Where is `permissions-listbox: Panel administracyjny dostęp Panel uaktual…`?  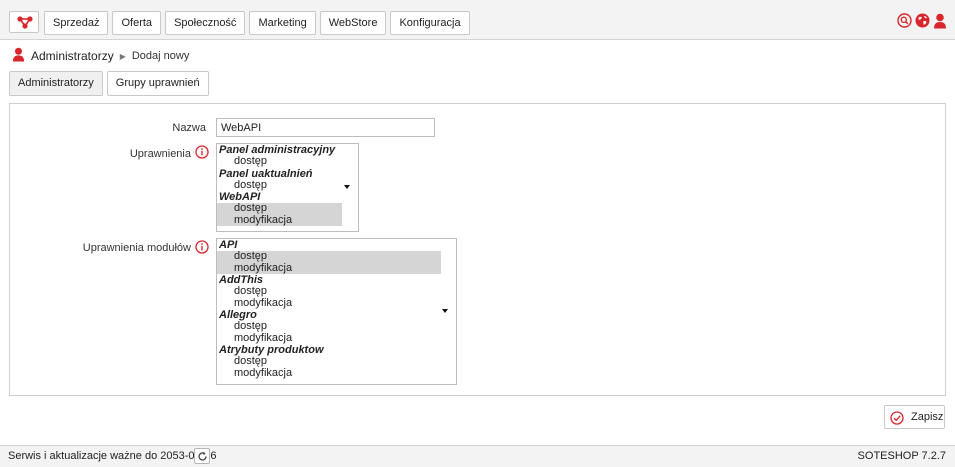 permissions-listbox: Panel administracyjny dostęp Panel uaktual… is located at coordinates (287, 187).